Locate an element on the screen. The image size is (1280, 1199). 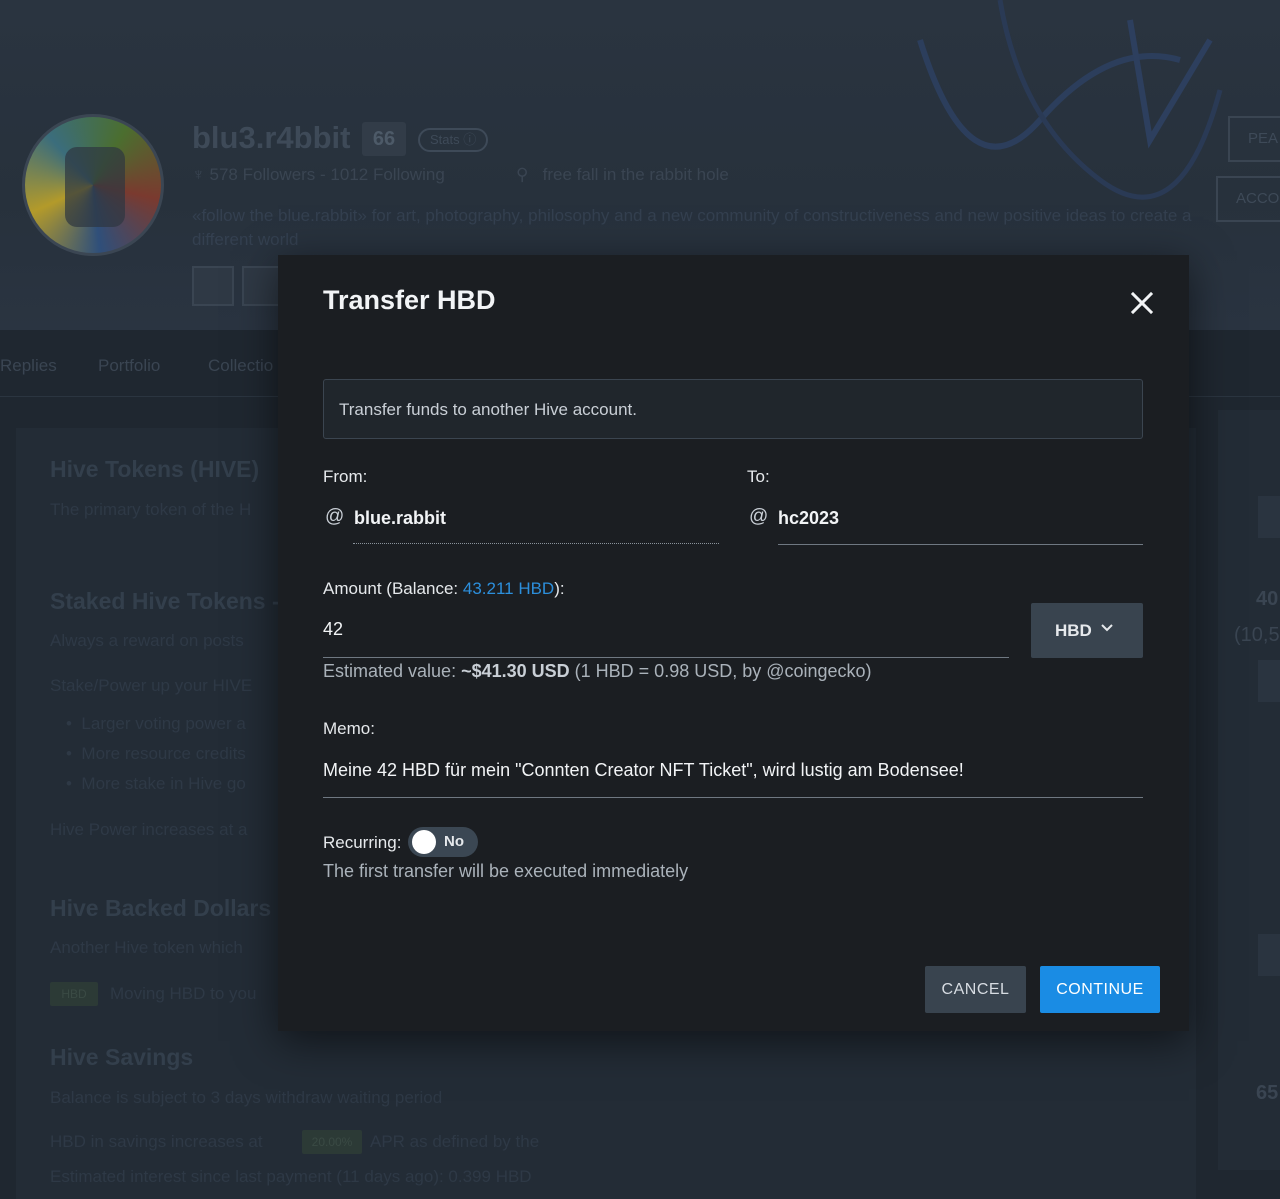
location-pin-icon: ⚲ is located at coordinates (522, 174).